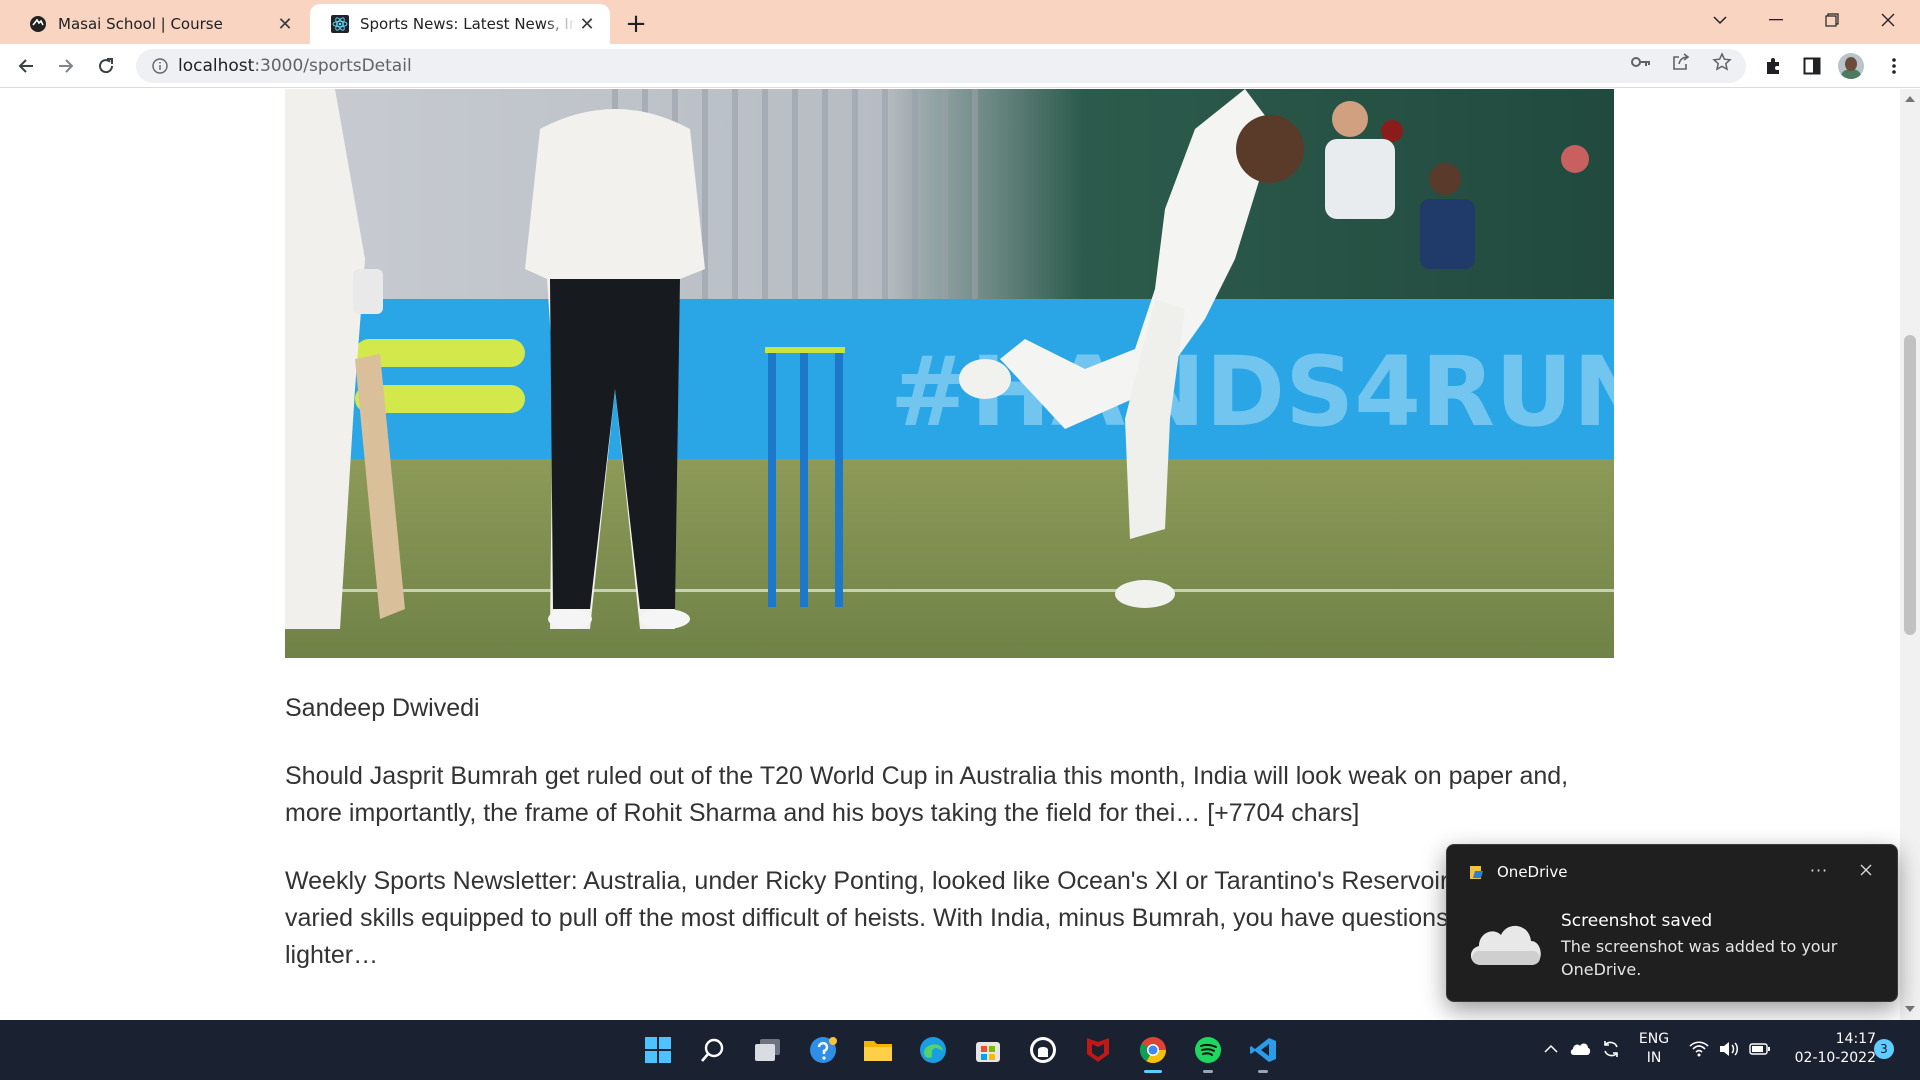 The image size is (1920, 1080). Describe the element at coordinates (1866, 870) in the screenshot. I see `notification-close-icon` at that location.